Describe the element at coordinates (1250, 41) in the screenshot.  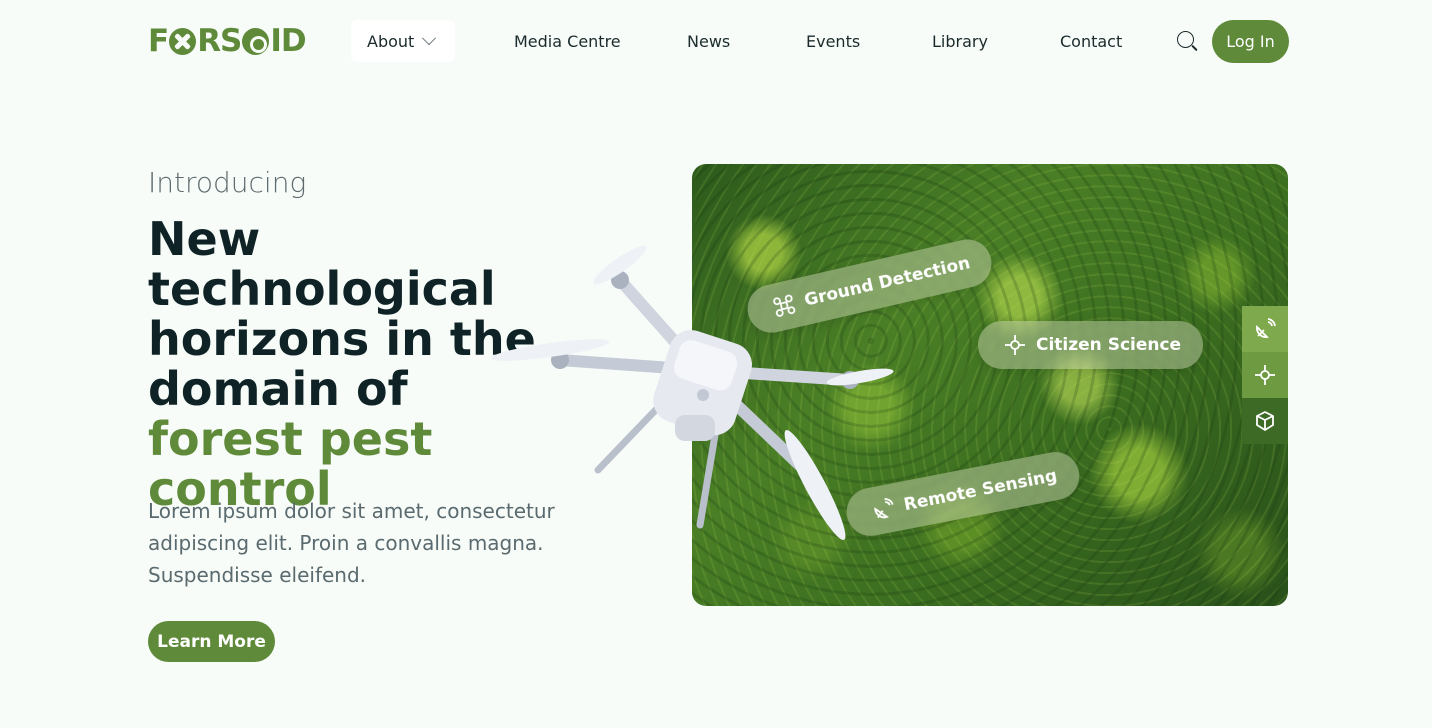
I see `login-button: Log In` at that location.